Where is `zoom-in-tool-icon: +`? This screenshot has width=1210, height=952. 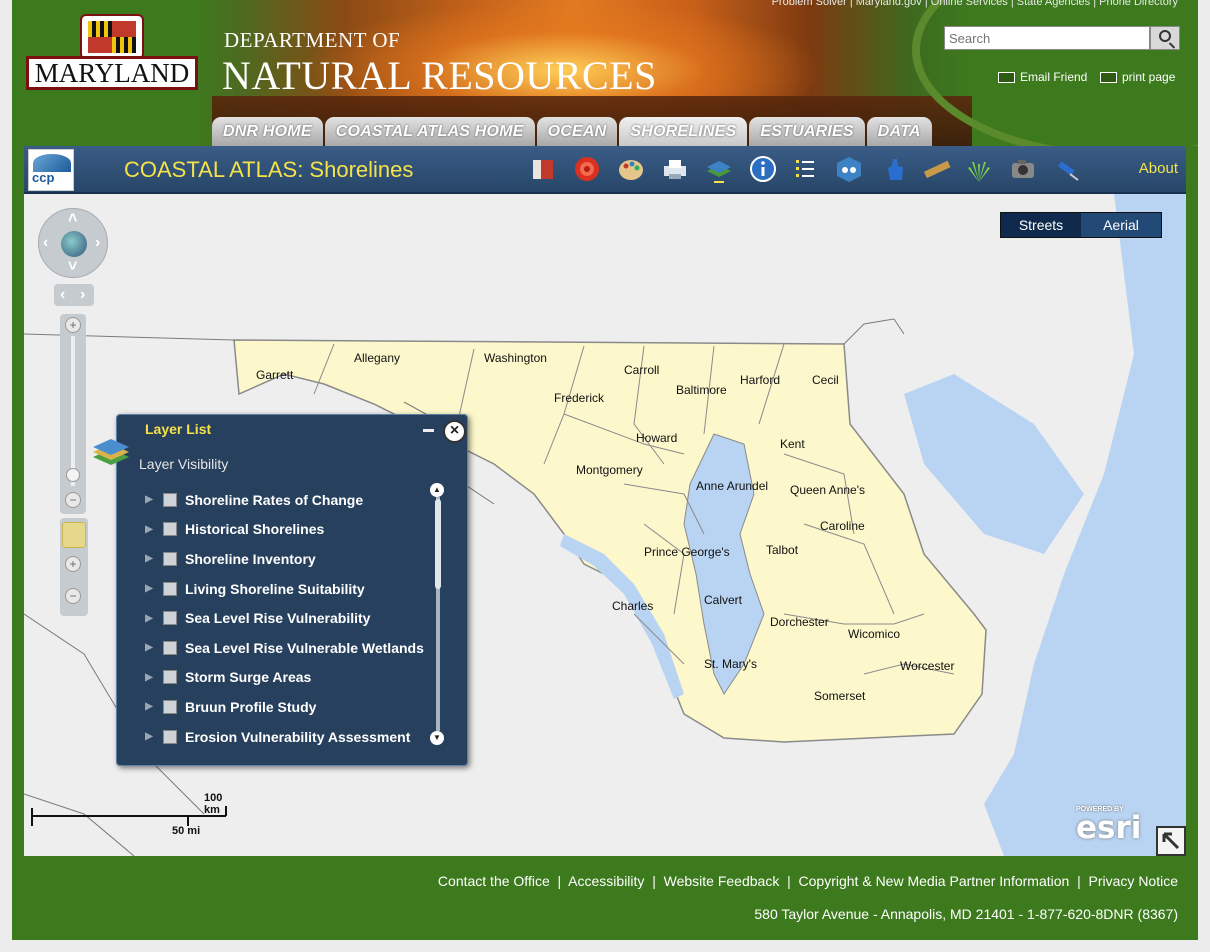 zoom-in-tool-icon: + is located at coordinates (73, 564).